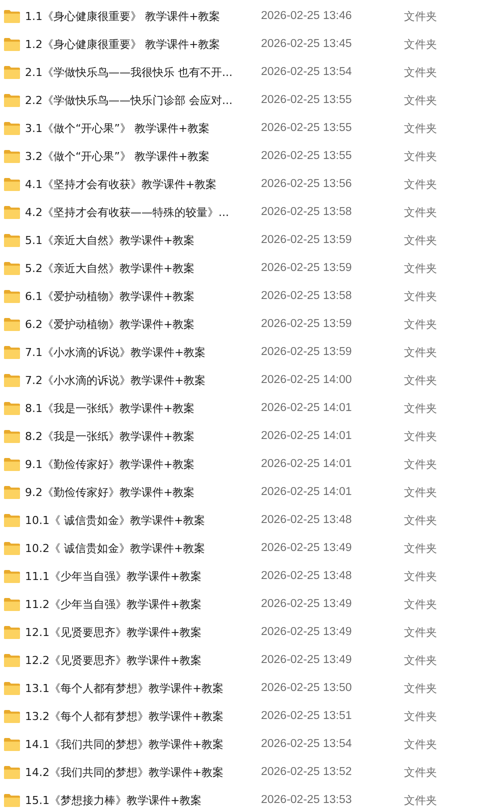  I want to click on file-name: 6.1《爱护动植物》教学课件+教案, so click(143, 296).